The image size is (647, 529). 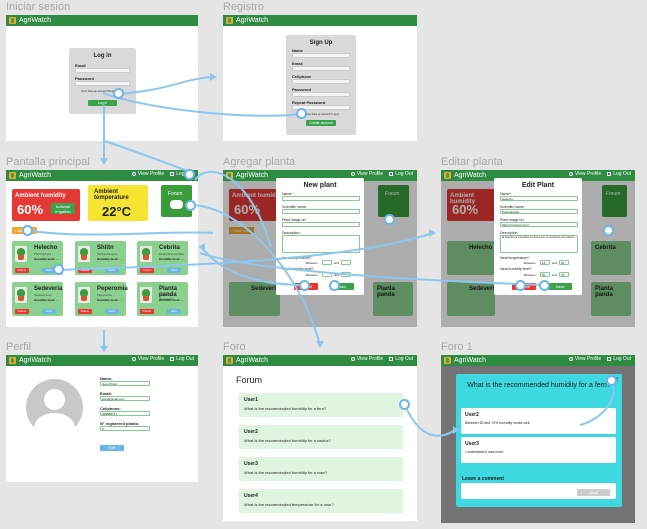 I want to click on hotspot-login-link, so click(x=301, y=113).